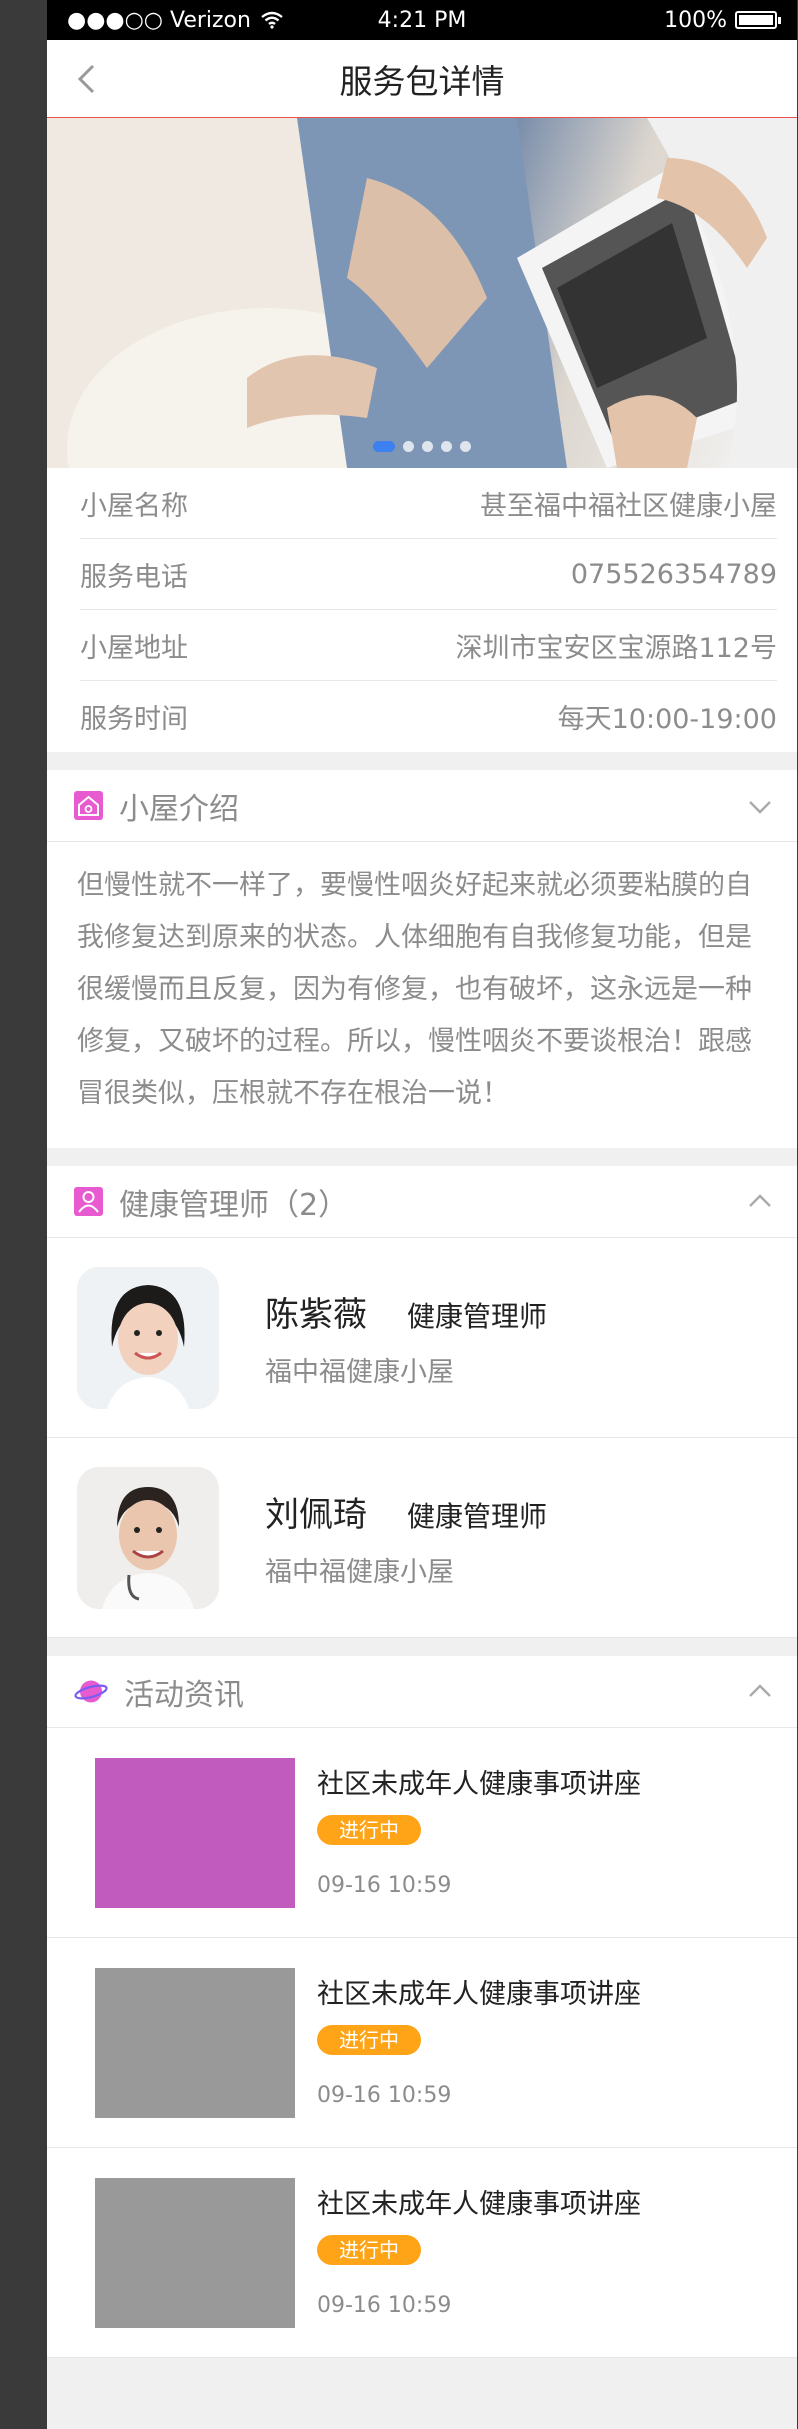  What do you see at coordinates (422, 1202) in the screenshot?
I see `section-header-managers: 健康管理师（2）` at bounding box center [422, 1202].